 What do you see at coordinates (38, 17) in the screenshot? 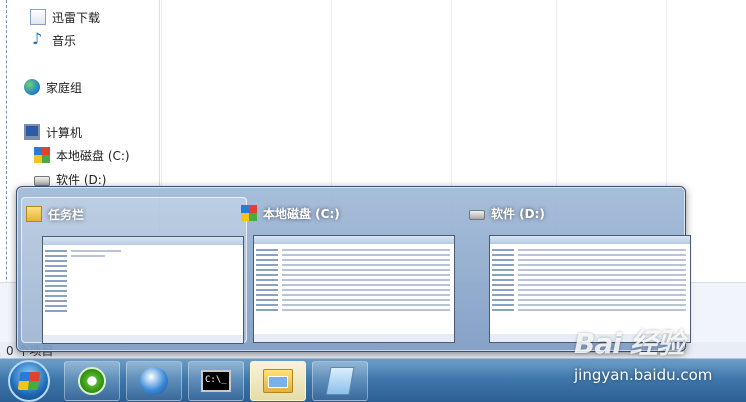
I see `download-folder-icon` at bounding box center [38, 17].